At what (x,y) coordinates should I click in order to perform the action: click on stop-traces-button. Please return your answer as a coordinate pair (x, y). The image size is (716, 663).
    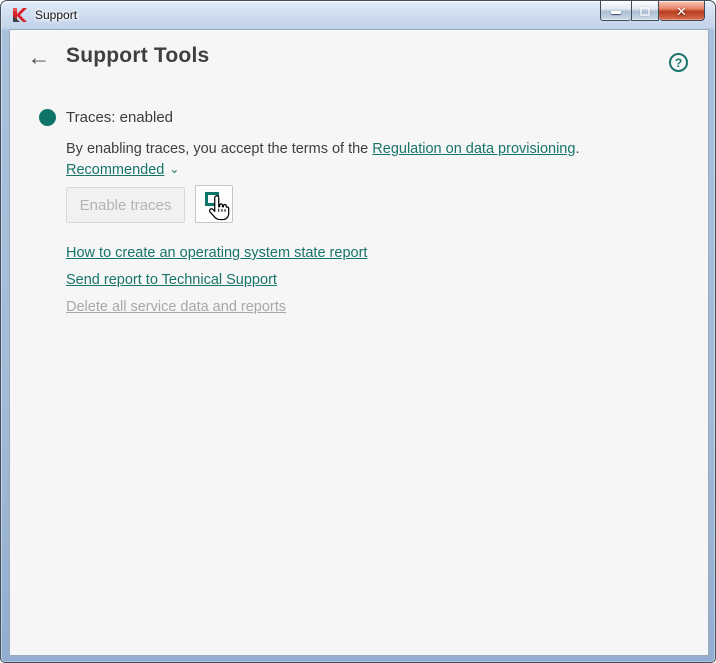
    Looking at the image, I should click on (214, 204).